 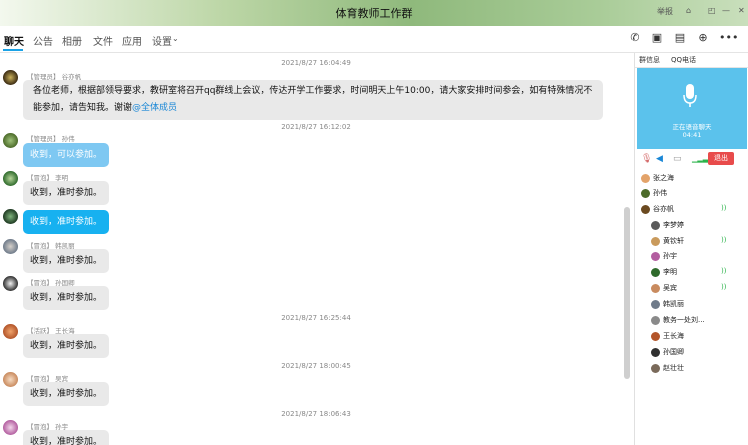 I want to click on video-icon: ▣, so click(x=657, y=38).